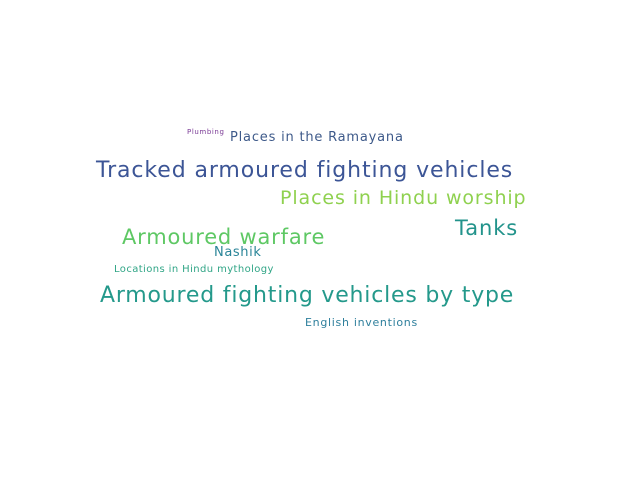 This screenshot has width=640, height=480. Describe the element at coordinates (403, 198) in the screenshot. I see `word-places-in-hindu-worship: Places in Hindu worship` at that location.